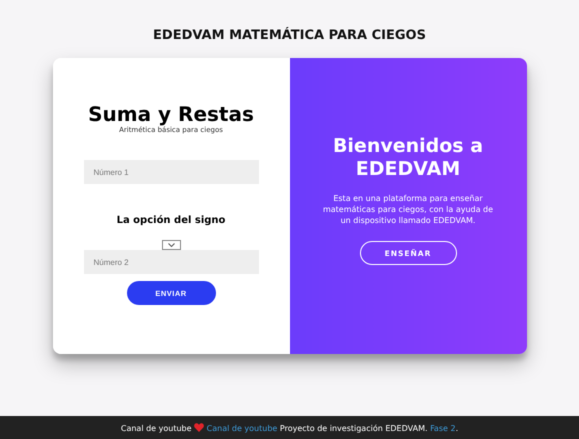 Image resolution: width=579 pixels, height=439 pixels. What do you see at coordinates (242, 428) in the screenshot?
I see `youtube-link: Canal de youtube` at bounding box center [242, 428].